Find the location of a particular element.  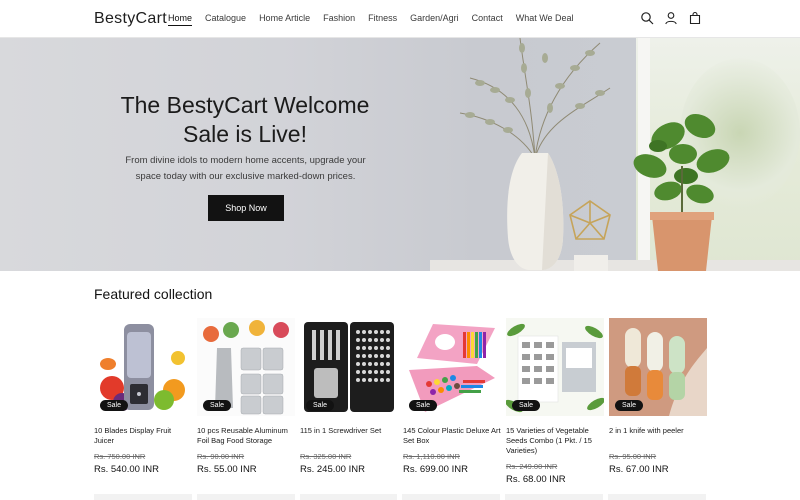

product-old-price: Rs. 325.00 INR is located at coordinates (326, 456).